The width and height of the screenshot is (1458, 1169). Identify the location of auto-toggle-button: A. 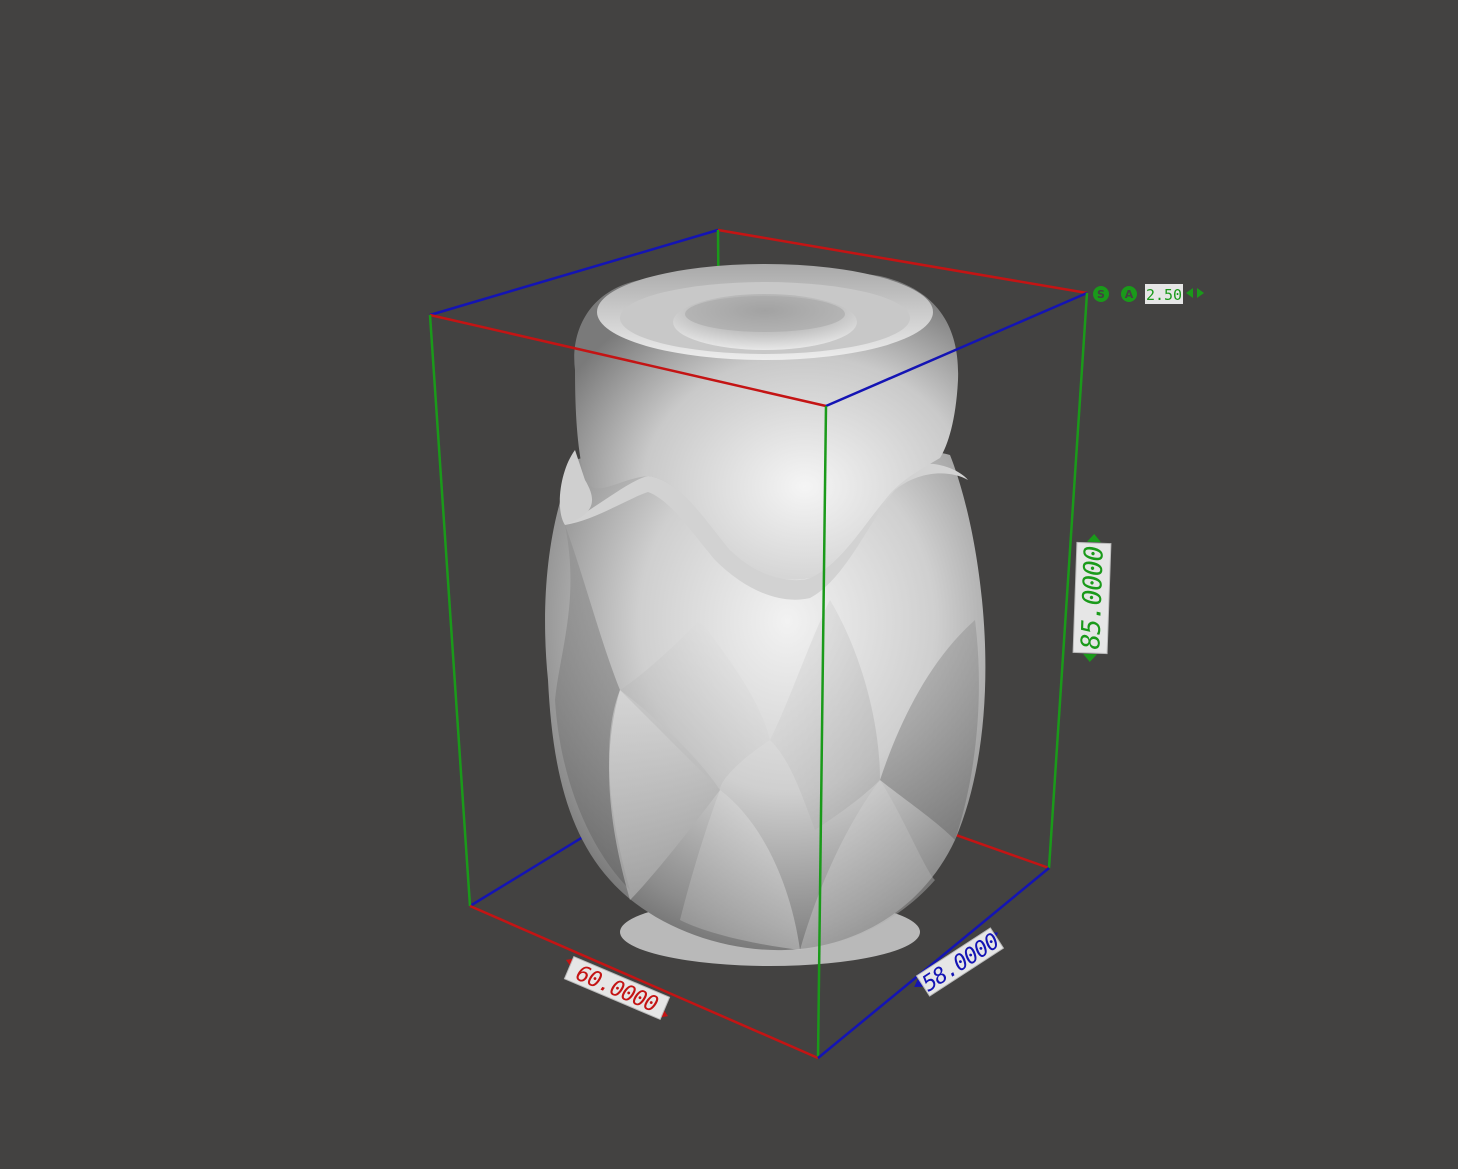
(1129, 294).